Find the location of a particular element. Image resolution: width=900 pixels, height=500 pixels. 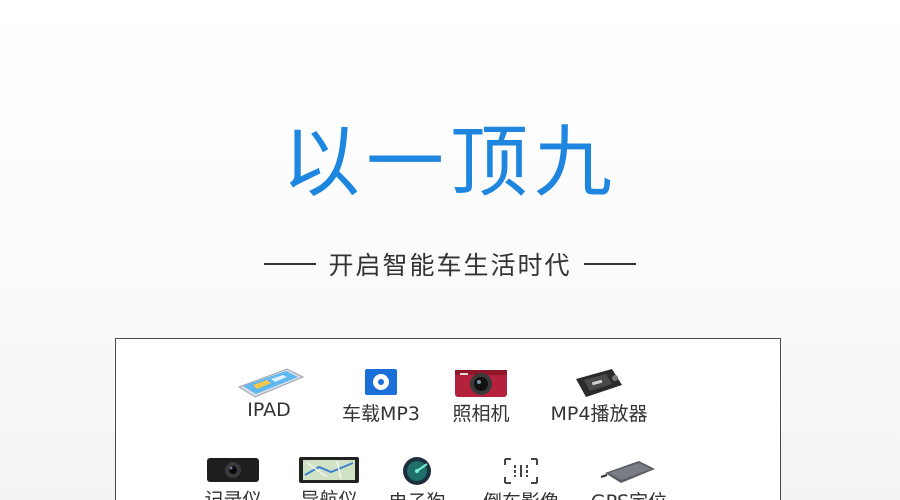

device-label: IPAD is located at coordinates (269, 410).